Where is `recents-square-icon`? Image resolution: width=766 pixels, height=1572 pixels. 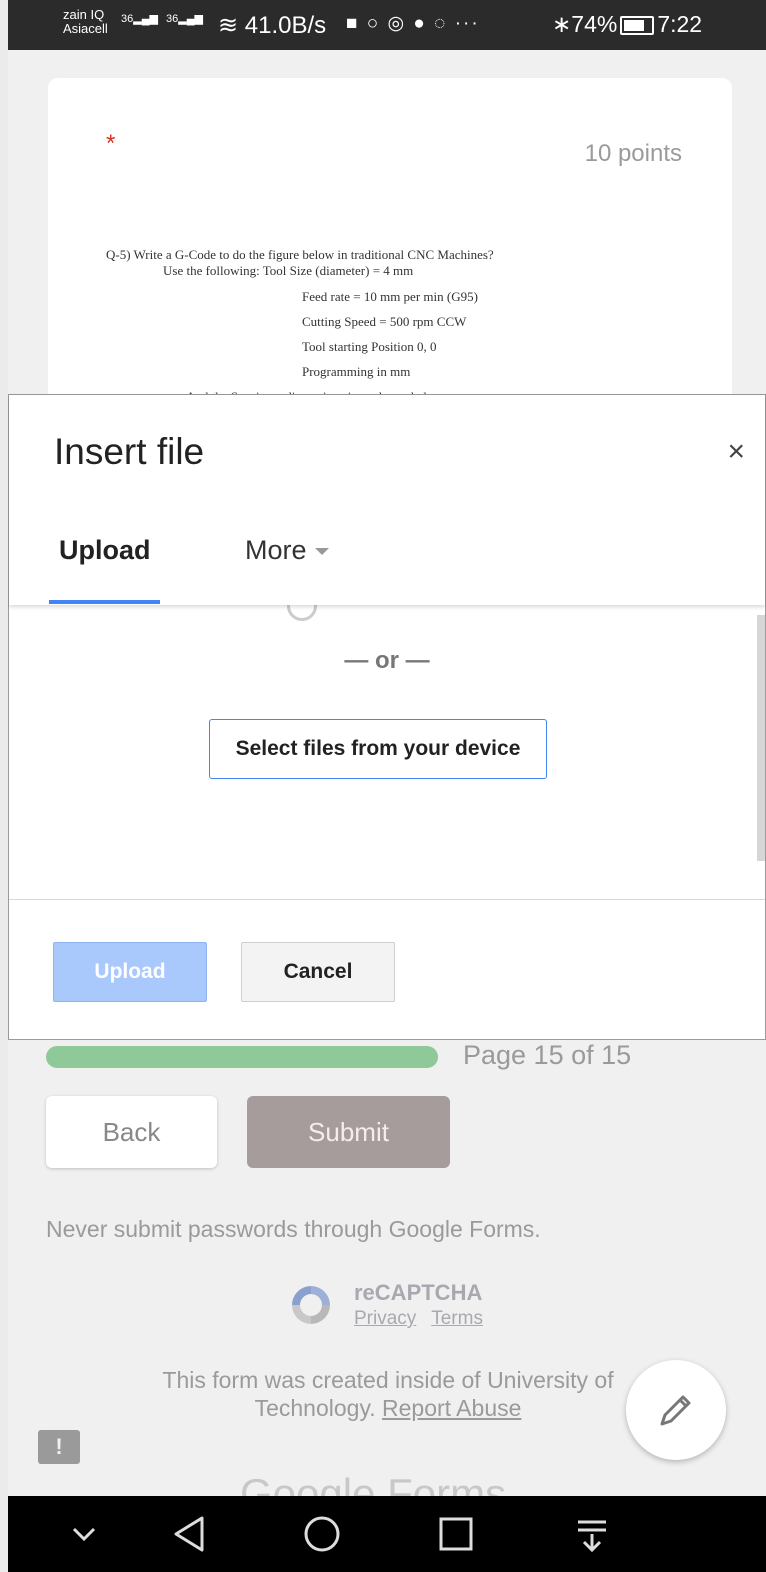 recents-square-icon is located at coordinates (456, 1534).